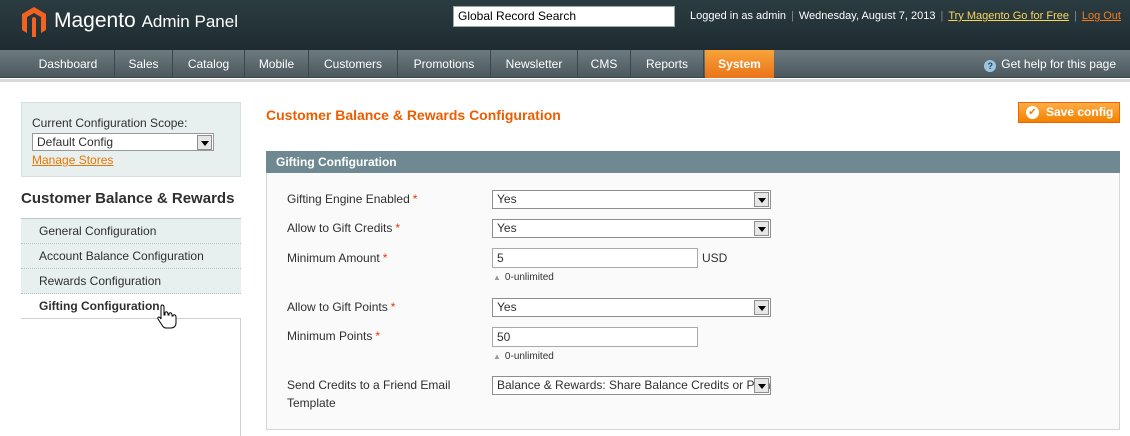 Image resolution: width=1130 pixels, height=436 pixels. Describe the element at coordinates (1008, 16) in the screenshot. I see `try-magento-go-link: Try Magento Go for Free` at that location.